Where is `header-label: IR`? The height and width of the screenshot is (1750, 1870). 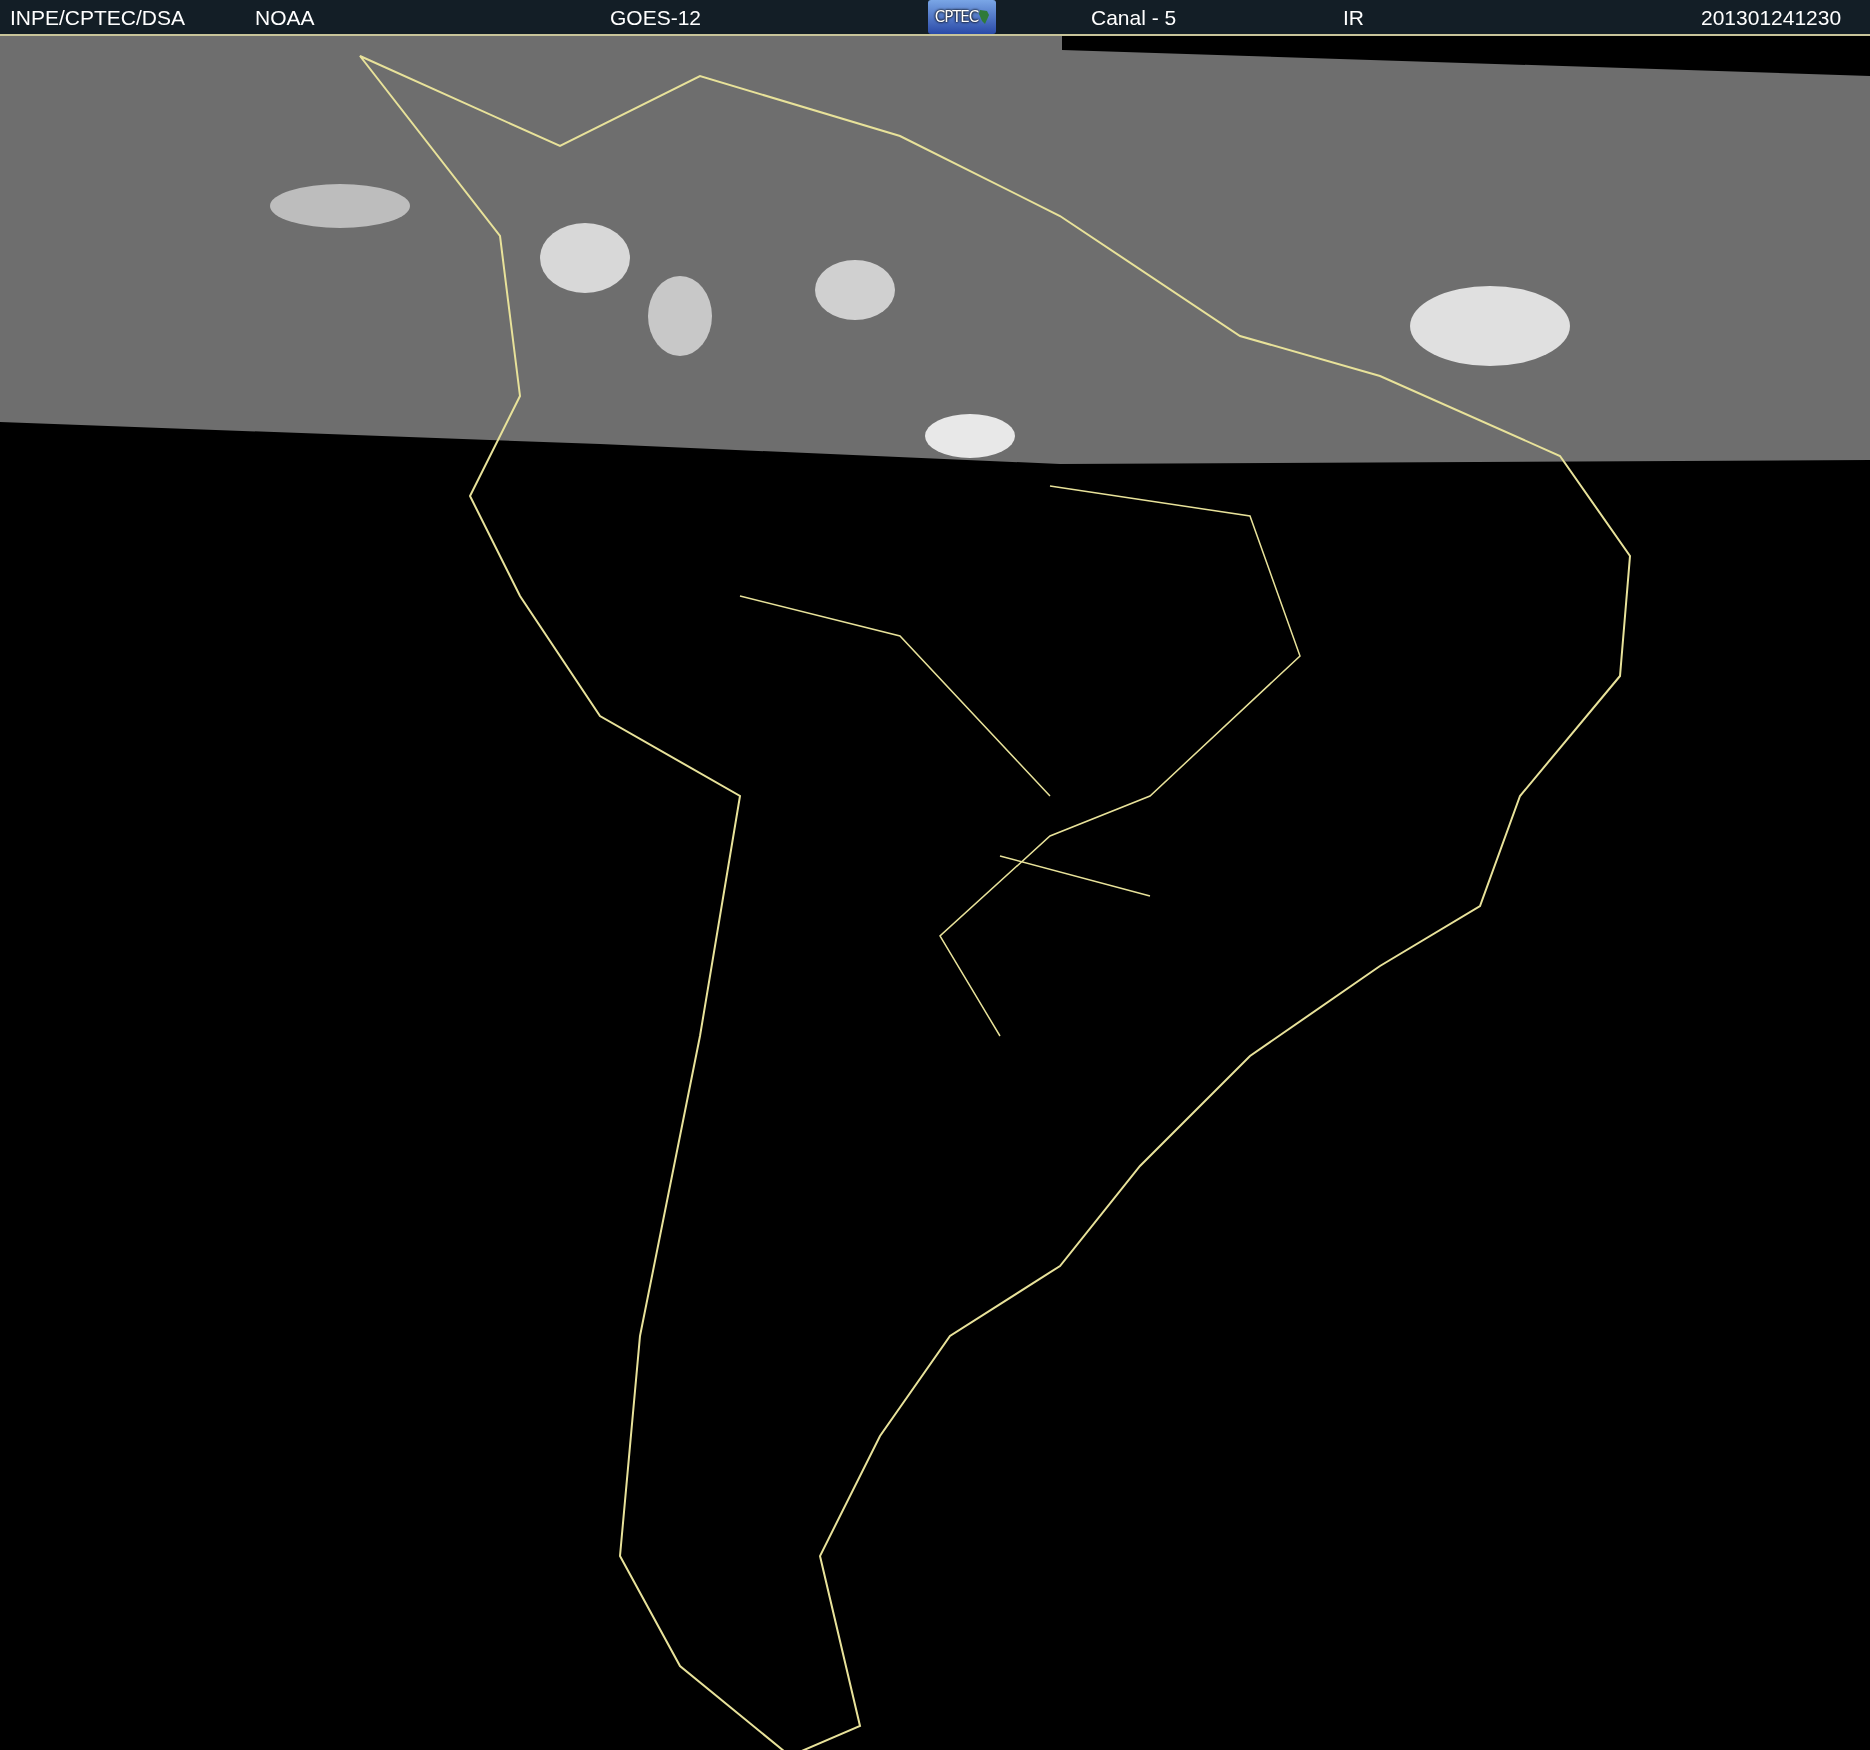
header-label: IR is located at coordinates (1353, 17).